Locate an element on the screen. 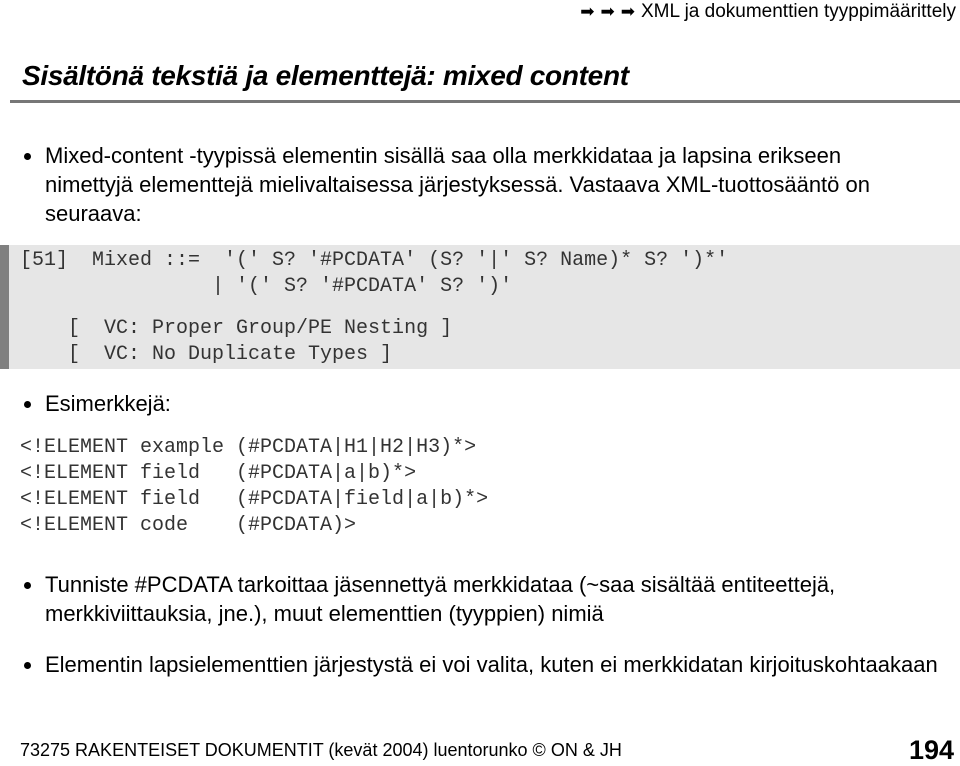  example-line: <!ELEMENT code (#PCDATA)> is located at coordinates (188, 525).